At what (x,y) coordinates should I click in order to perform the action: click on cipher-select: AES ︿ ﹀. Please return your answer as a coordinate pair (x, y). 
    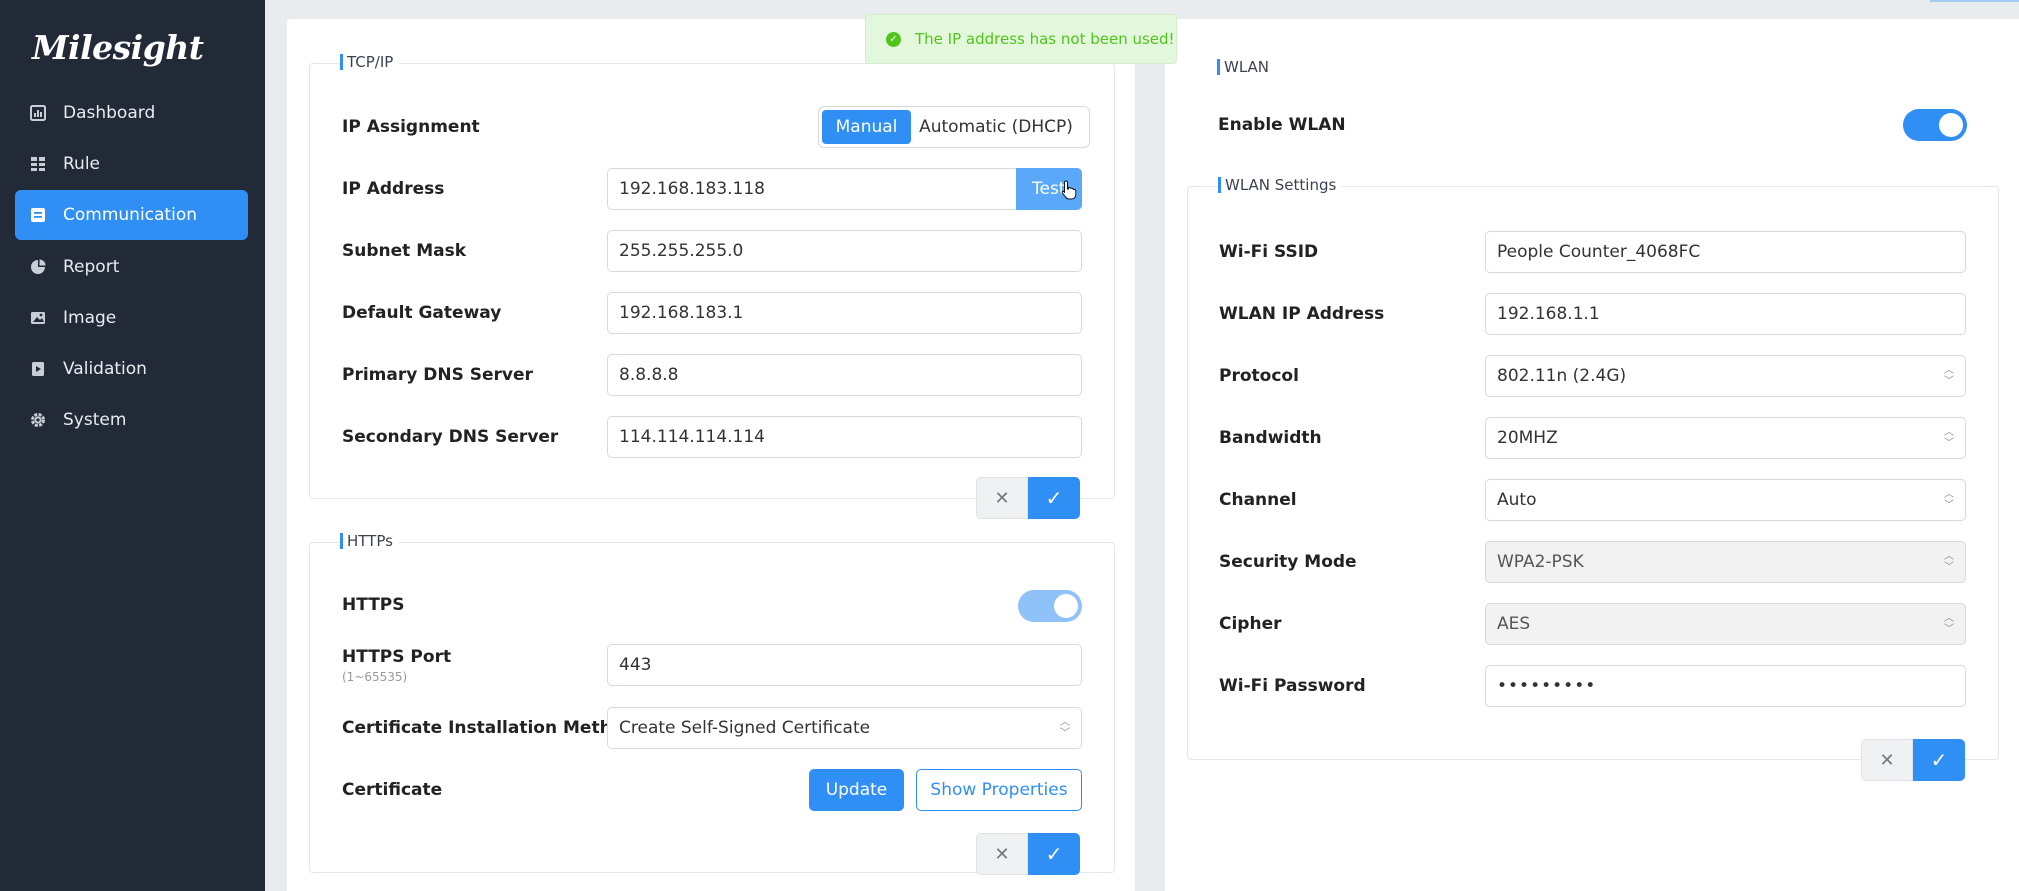
    Looking at the image, I should click on (1725, 624).